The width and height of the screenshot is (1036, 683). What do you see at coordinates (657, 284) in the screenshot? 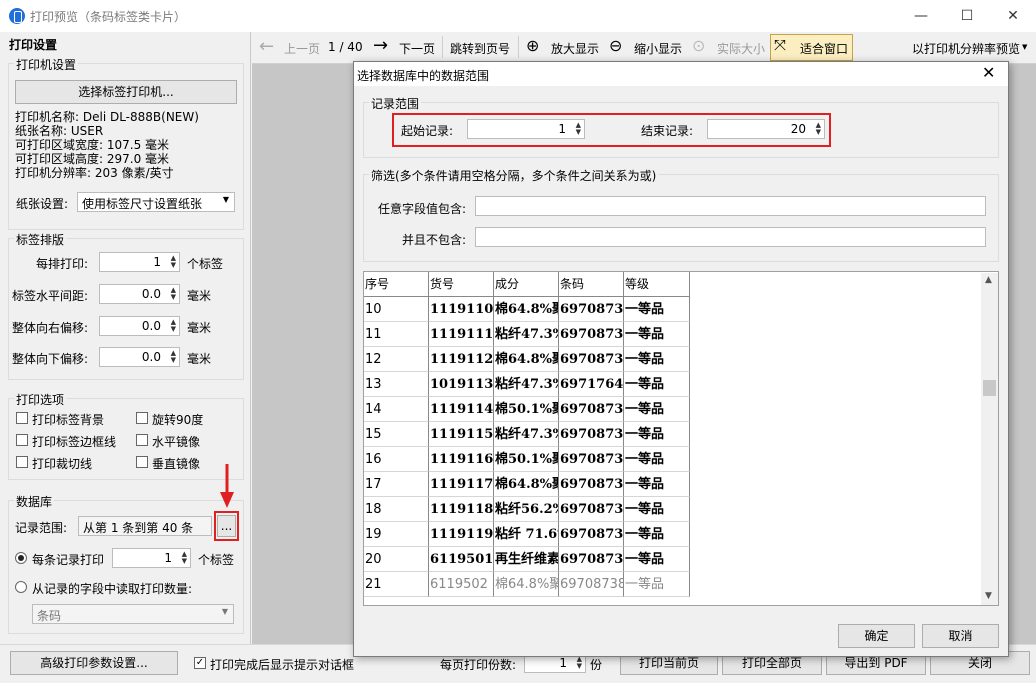
I see `column-header: 等级` at bounding box center [657, 284].